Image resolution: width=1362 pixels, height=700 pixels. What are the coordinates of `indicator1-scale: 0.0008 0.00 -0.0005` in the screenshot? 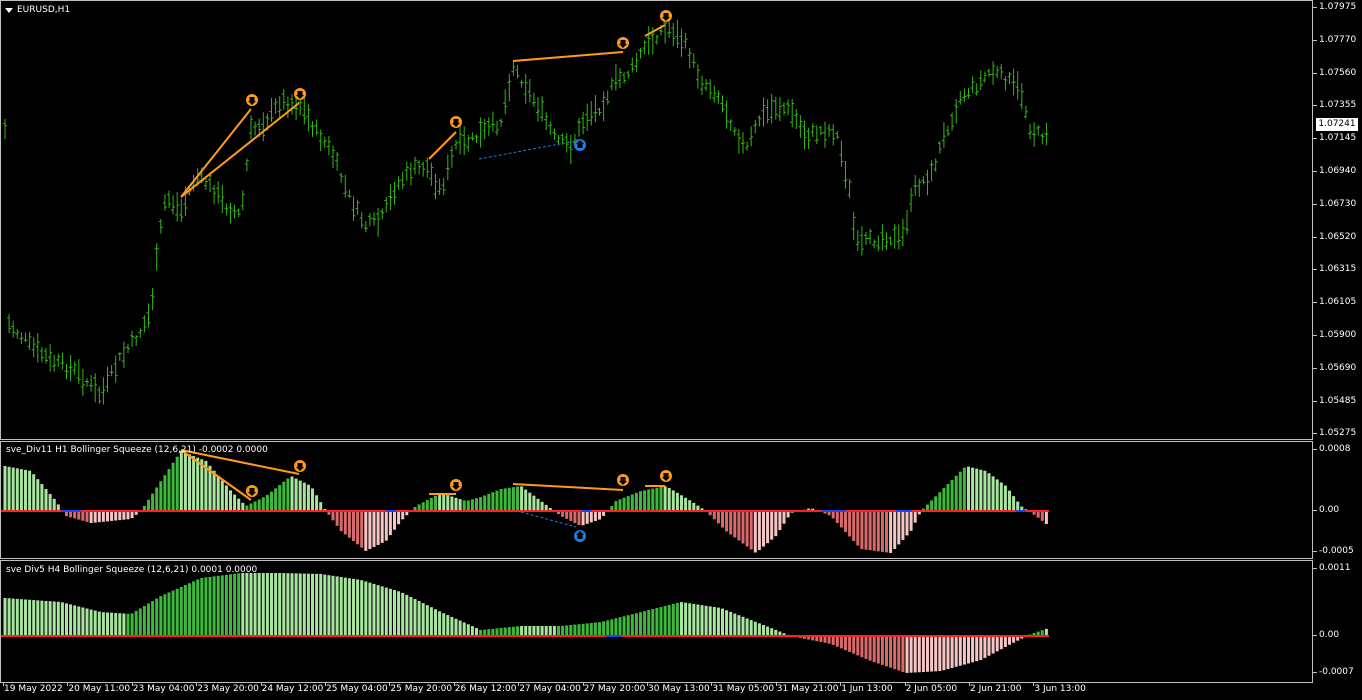 It's located at (1337, 500).